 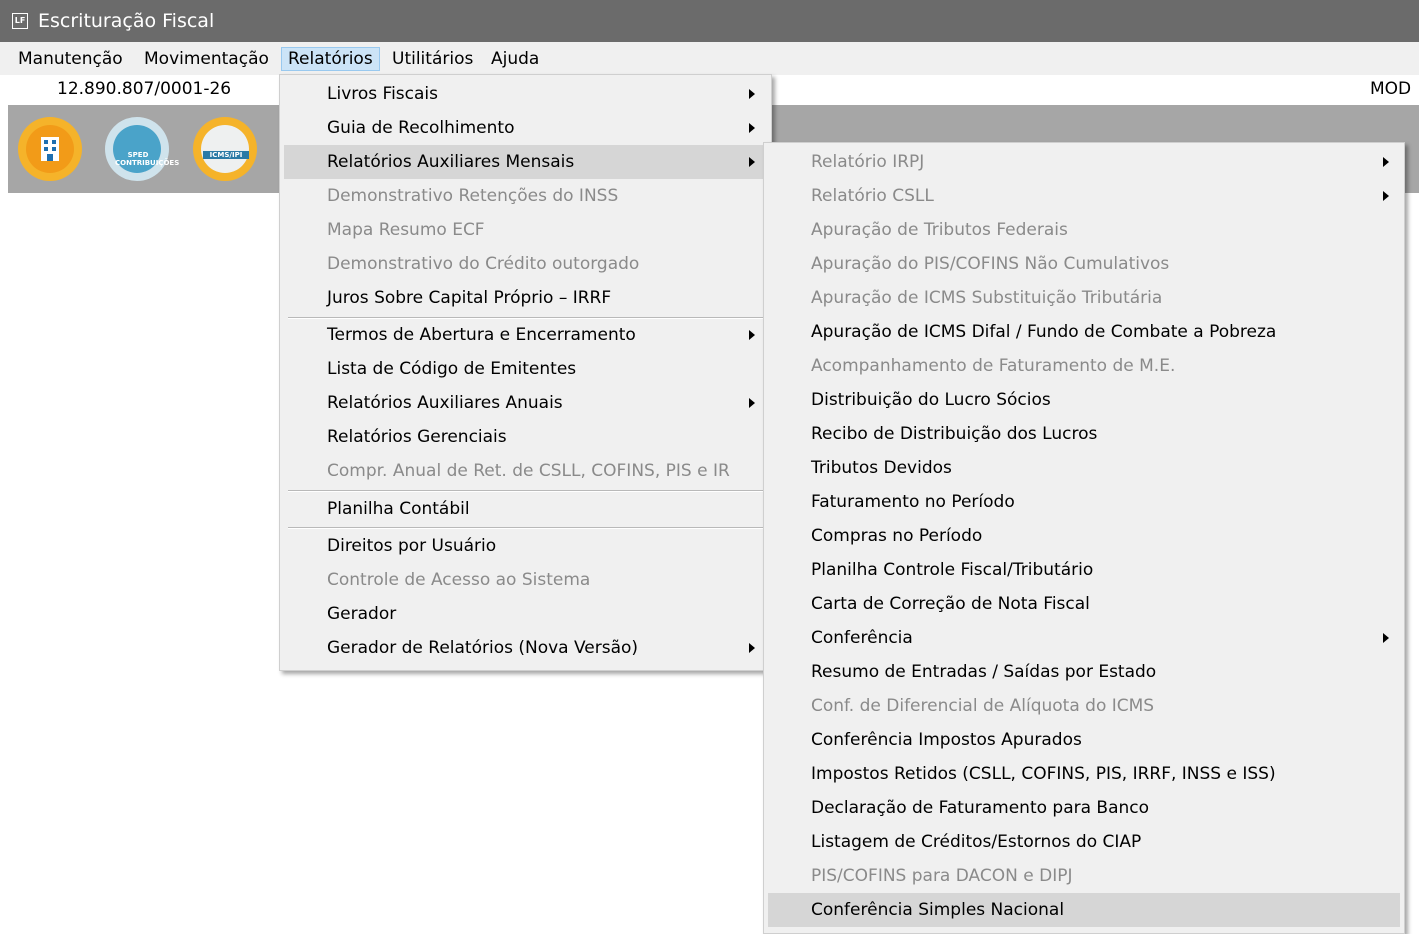 I want to click on menu-item-termos-abertura: Termos de Abertura e Encerramento, so click(x=525, y=335).